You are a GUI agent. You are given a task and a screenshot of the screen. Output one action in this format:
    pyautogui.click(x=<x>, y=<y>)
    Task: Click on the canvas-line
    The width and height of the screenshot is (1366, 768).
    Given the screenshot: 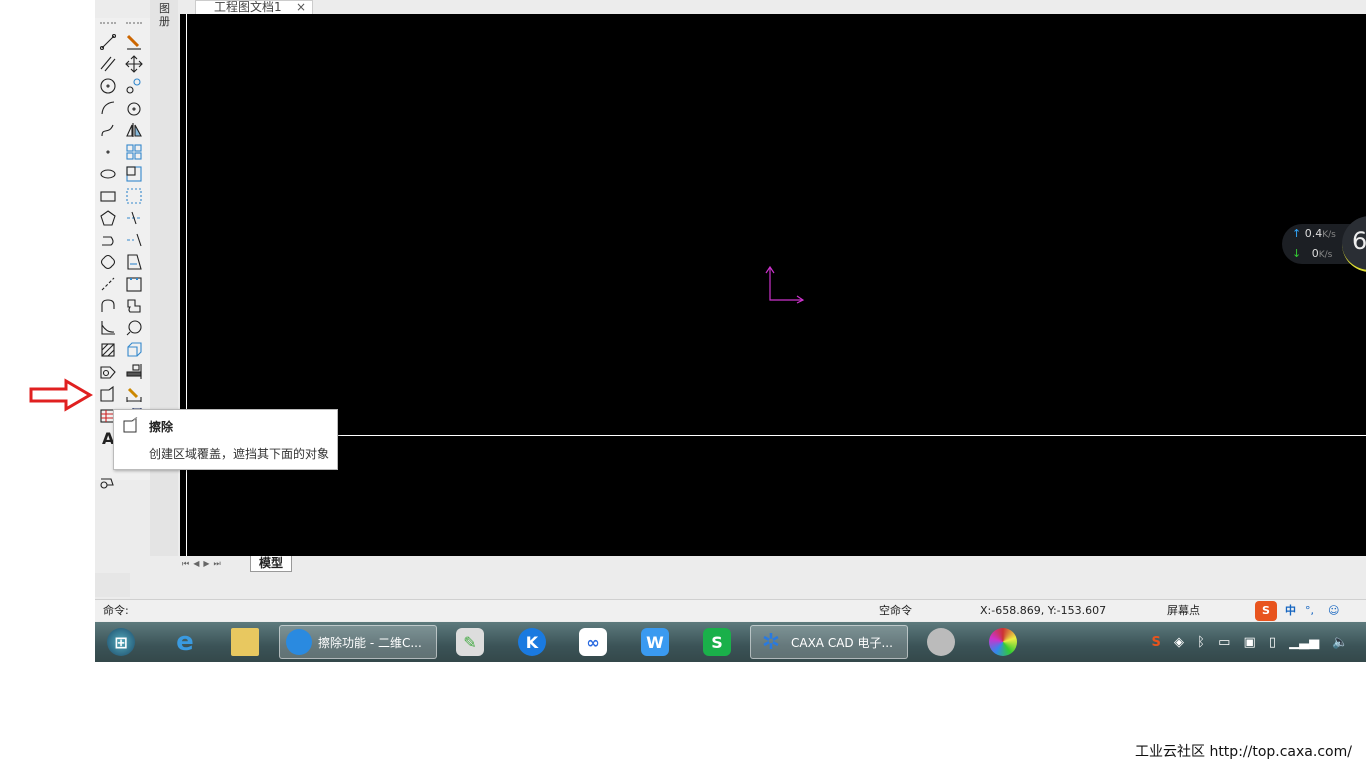 What is the action you would take?
    pyautogui.click(x=776, y=435)
    